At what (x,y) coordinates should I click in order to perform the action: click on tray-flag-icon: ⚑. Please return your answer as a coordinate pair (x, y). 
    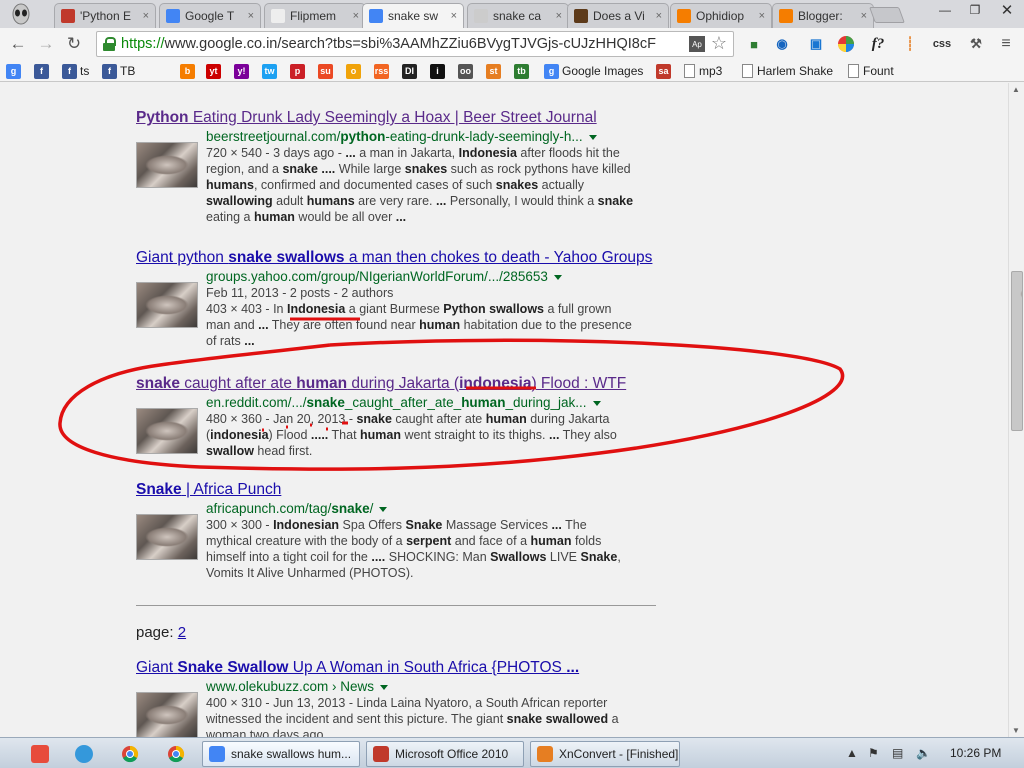
    Looking at the image, I should click on (873, 753).